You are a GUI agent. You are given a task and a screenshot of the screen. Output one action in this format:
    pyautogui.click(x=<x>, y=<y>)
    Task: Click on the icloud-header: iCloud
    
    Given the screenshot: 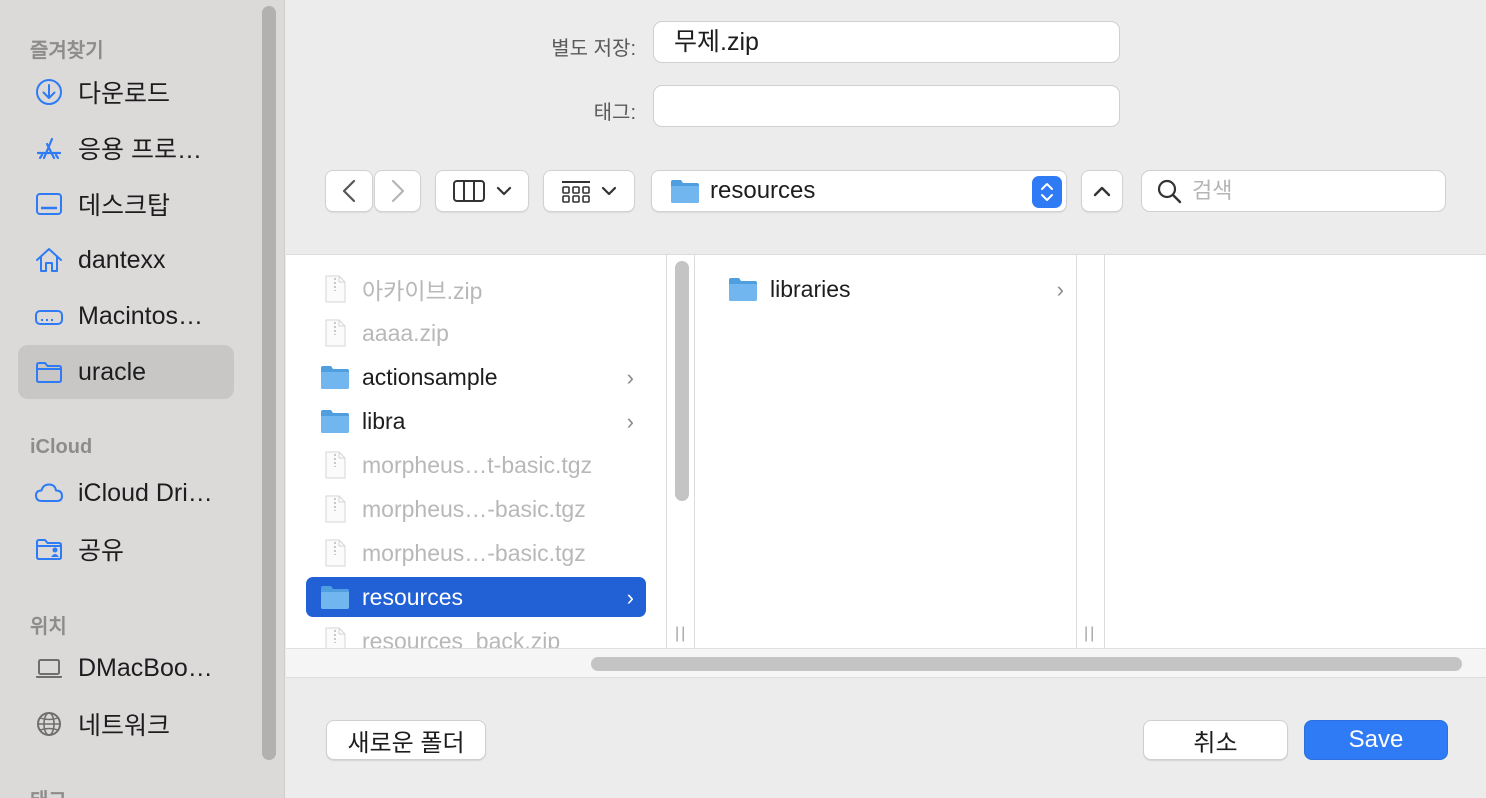 What is the action you would take?
    pyautogui.click(x=61, y=447)
    